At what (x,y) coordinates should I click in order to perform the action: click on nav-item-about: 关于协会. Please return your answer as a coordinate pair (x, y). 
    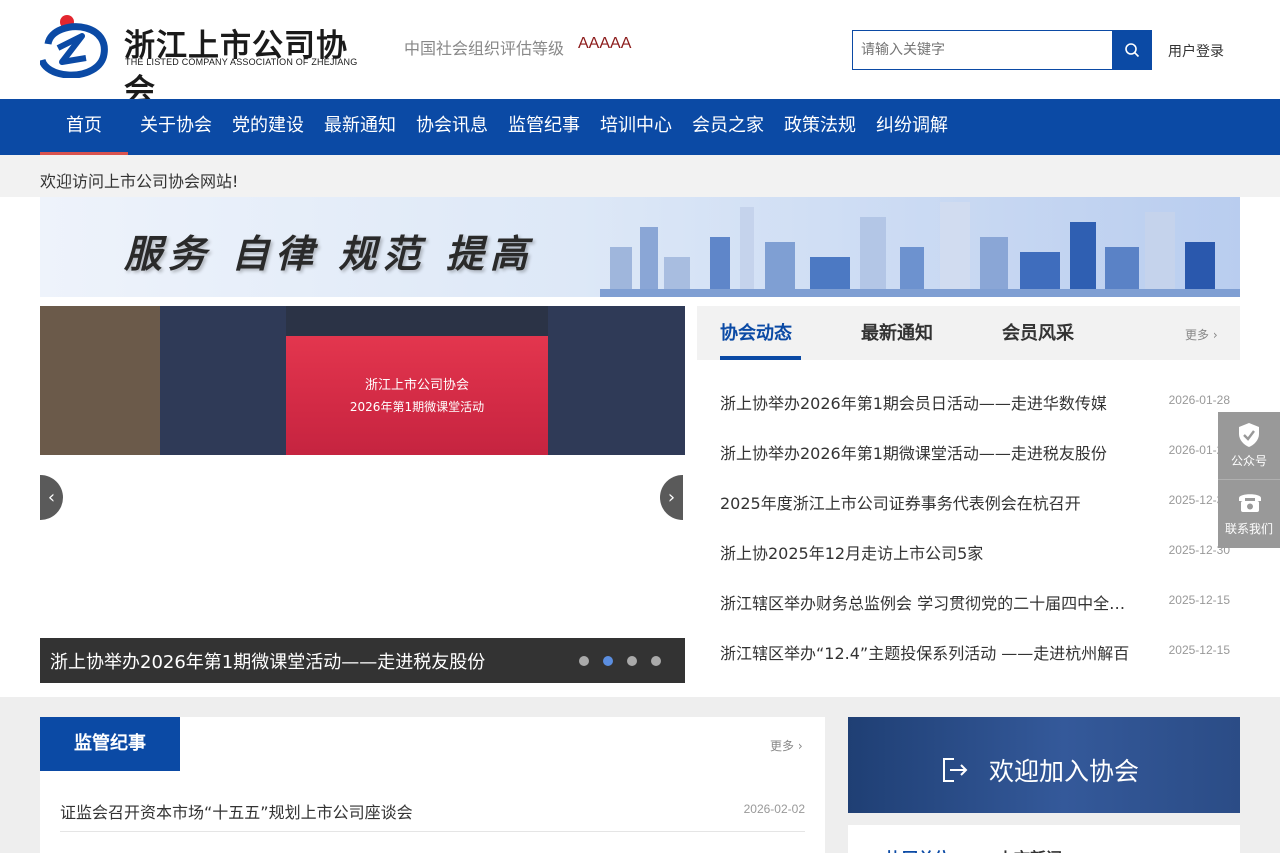
    Looking at the image, I should click on (176, 127).